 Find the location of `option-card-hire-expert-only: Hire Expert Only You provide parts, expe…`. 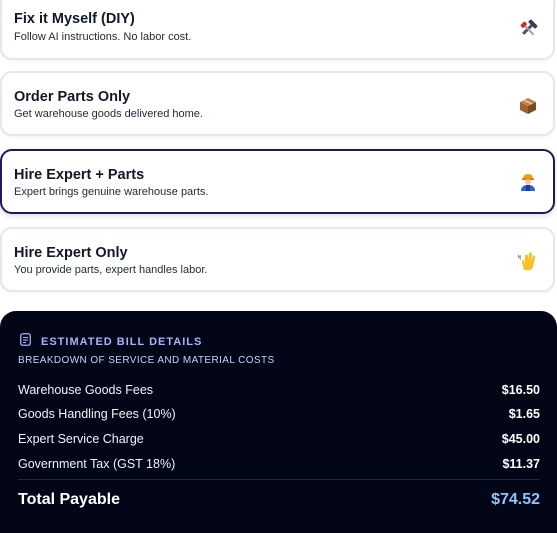

option-card-hire-expert-only: Hire Expert Only You provide parts, expe… is located at coordinates (277, 259).